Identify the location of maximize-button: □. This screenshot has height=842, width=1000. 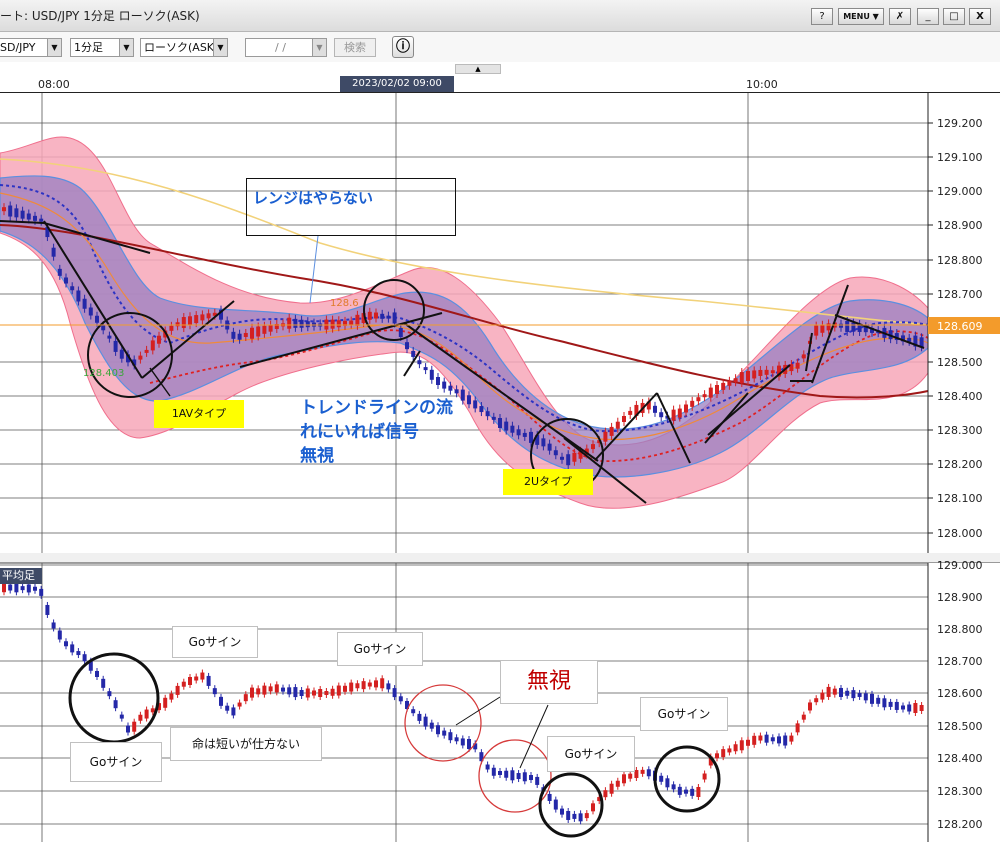
(954, 16).